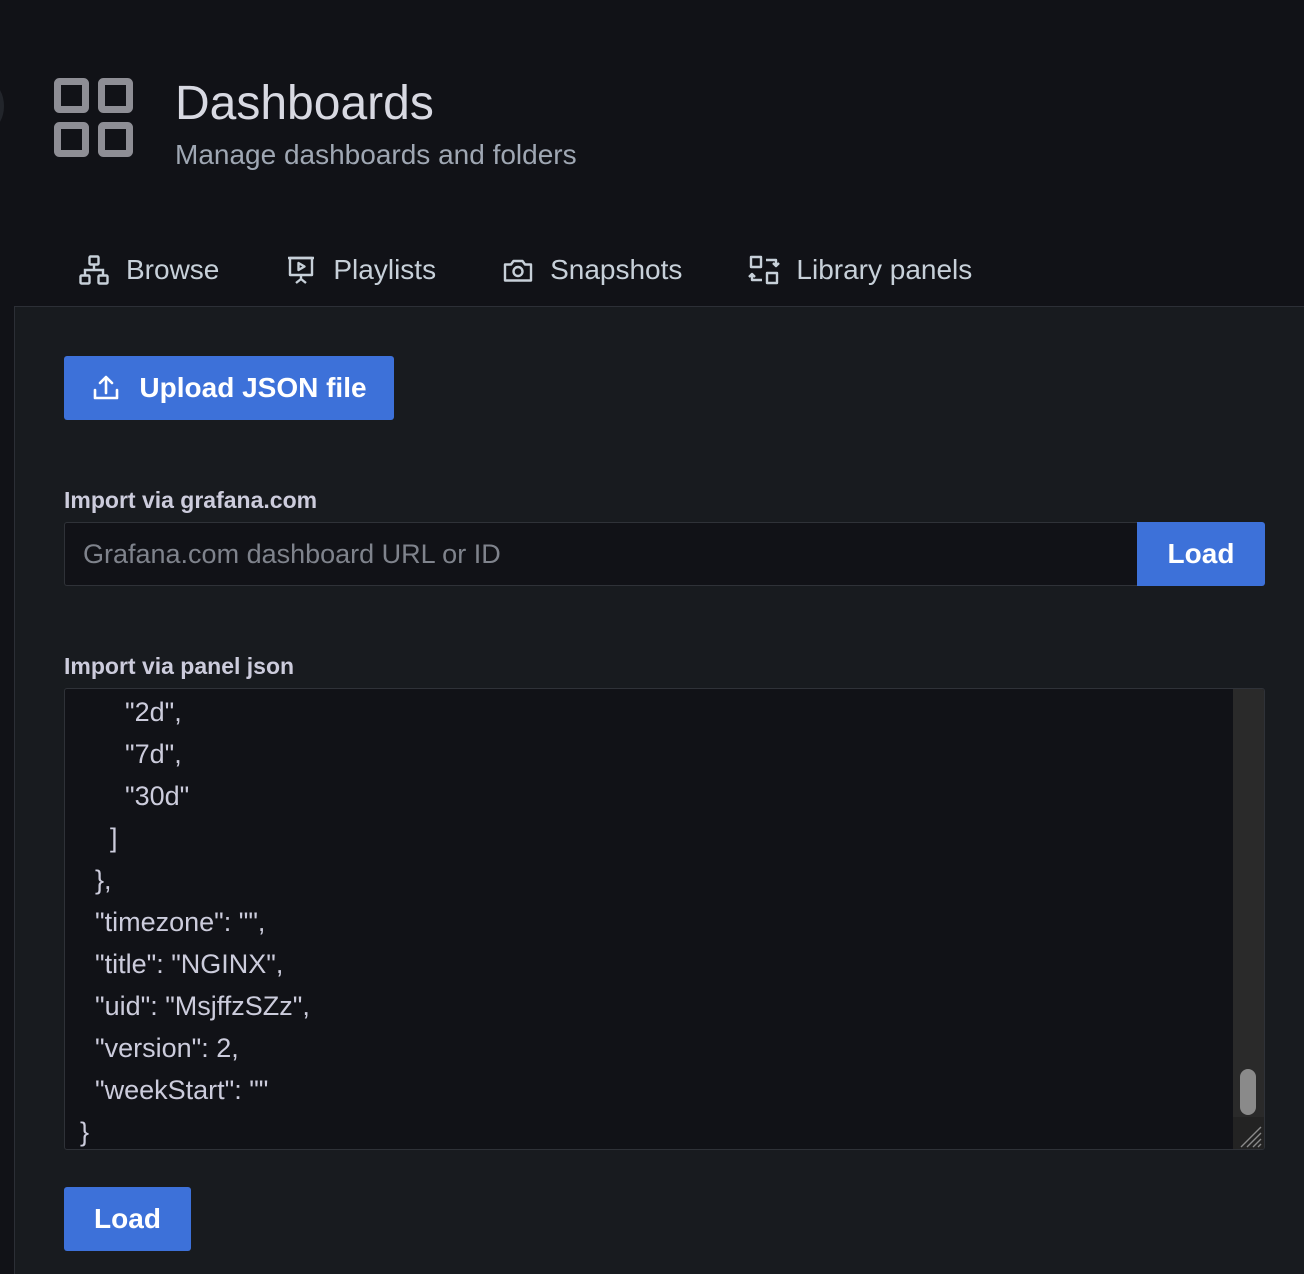 This screenshot has height=1274, width=1304. I want to click on load-url-button: Load, so click(1201, 554).